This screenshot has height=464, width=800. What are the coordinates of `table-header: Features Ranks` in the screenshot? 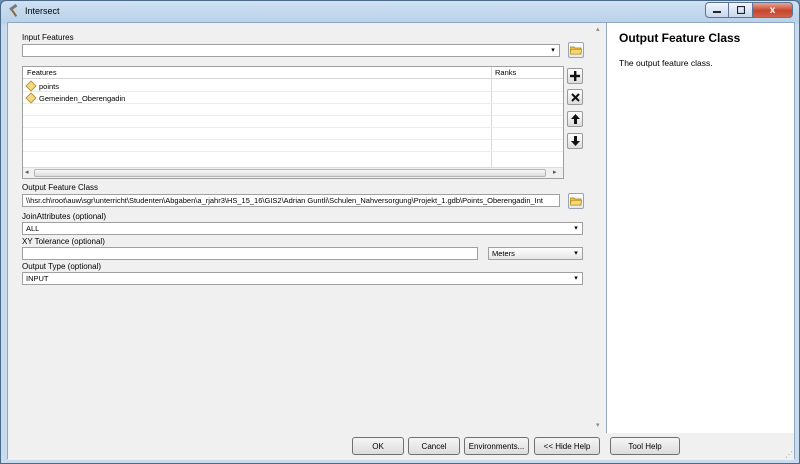 It's located at (293, 73).